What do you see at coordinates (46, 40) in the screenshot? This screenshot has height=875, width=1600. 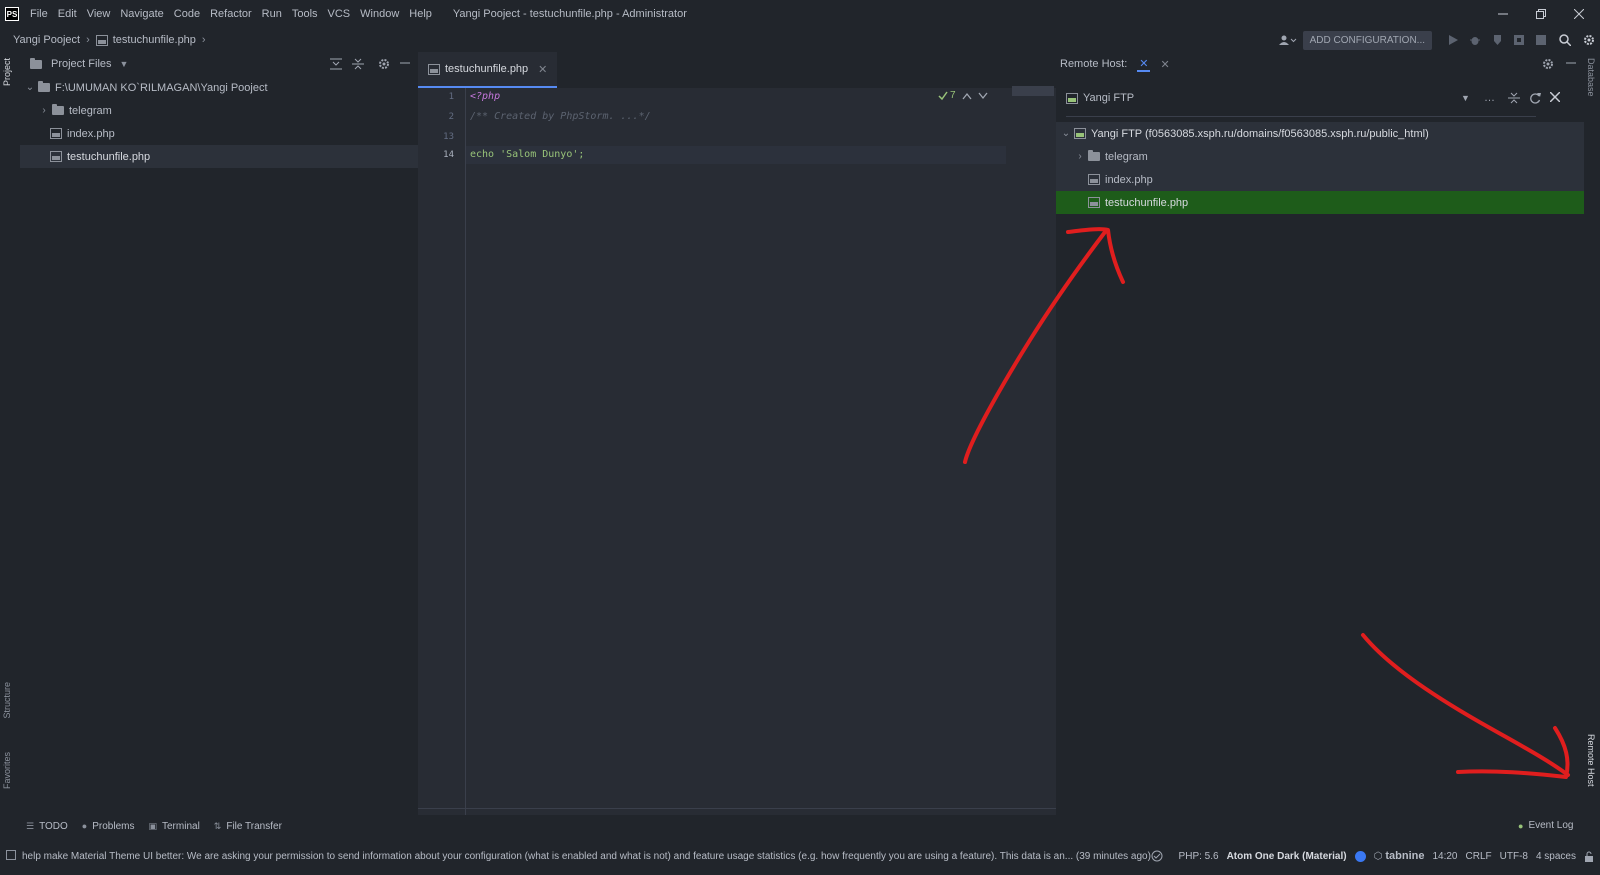 I see `breadcrumb-project: Yangi Pooject` at bounding box center [46, 40].